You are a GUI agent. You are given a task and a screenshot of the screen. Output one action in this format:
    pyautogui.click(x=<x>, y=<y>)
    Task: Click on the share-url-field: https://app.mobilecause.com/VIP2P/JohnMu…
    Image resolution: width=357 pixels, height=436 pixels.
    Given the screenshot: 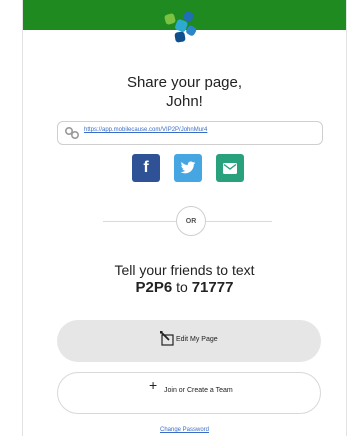 What is the action you would take?
    pyautogui.click(x=190, y=133)
    